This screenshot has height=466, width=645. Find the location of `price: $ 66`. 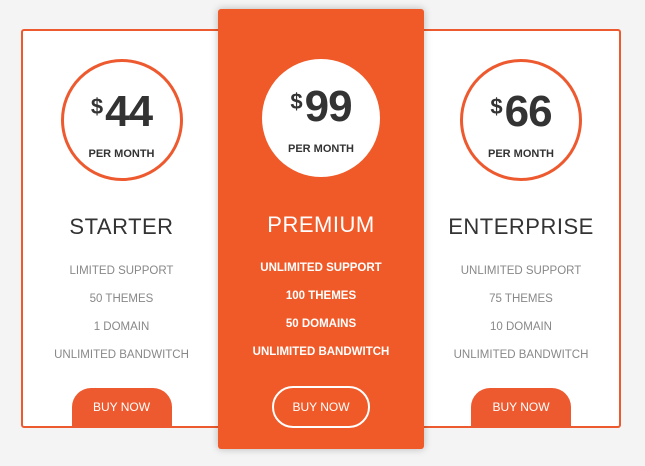

price: $ 66 is located at coordinates (521, 112).